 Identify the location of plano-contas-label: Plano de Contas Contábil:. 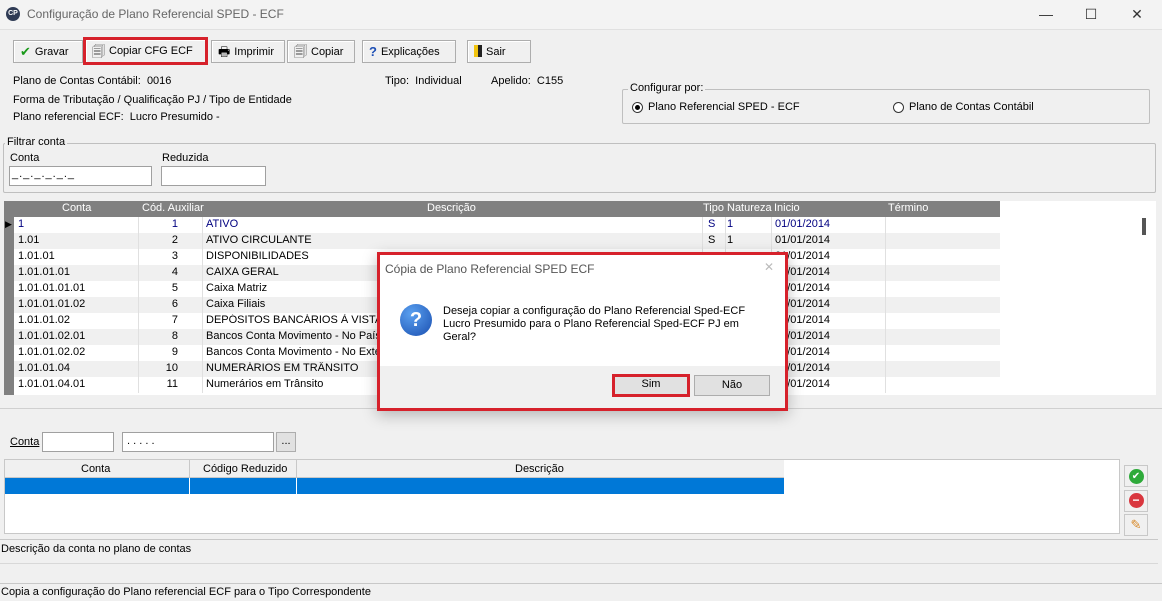
(77, 81).